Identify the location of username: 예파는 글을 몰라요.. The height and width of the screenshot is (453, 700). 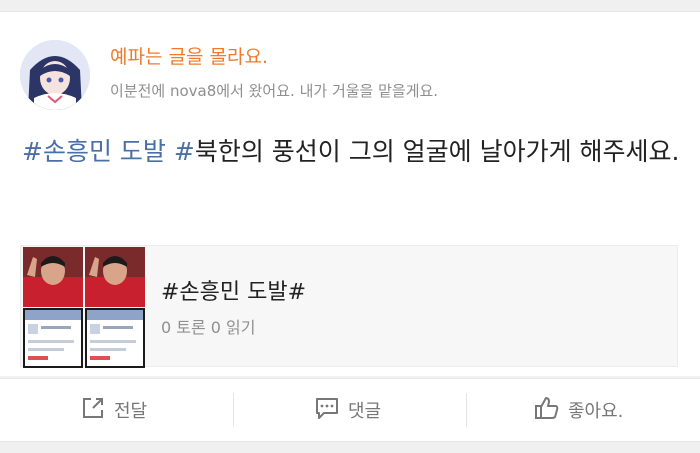
(189, 55).